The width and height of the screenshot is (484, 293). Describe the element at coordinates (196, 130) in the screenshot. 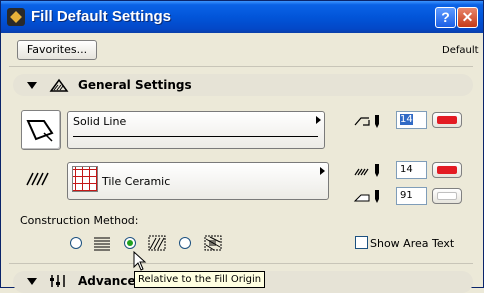

I see `line-type-select: Solid Line` at that location.